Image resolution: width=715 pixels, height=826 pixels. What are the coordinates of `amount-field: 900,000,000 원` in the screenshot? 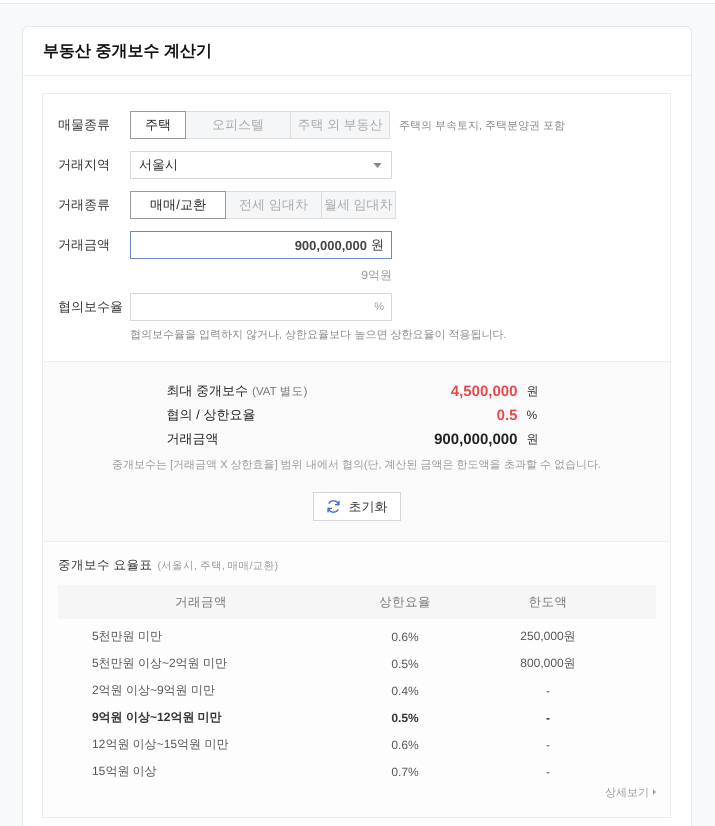 It's located at (261, 245).